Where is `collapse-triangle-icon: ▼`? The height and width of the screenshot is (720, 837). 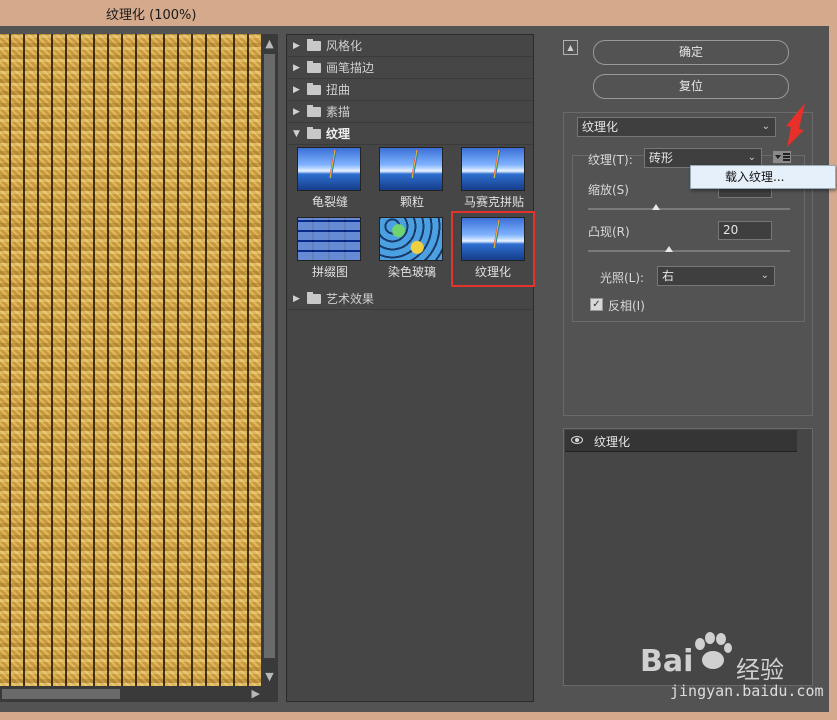 collapse-triangle-icon: ▼ is located at coordinates (296, 134).